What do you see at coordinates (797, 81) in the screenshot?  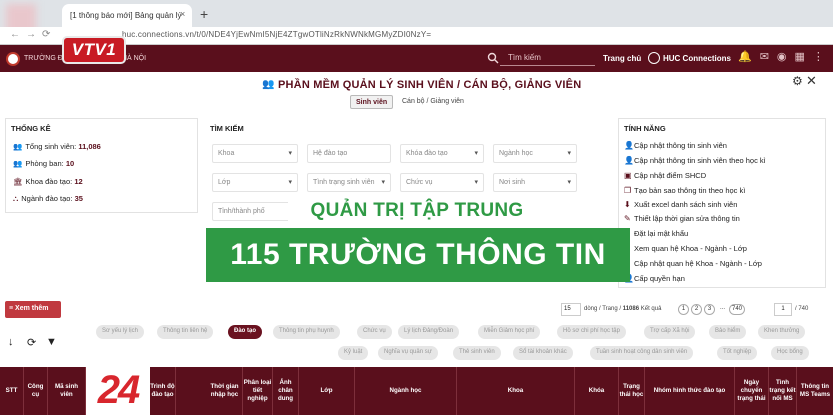 I see `gear-icon: ⚙` at bounding box center [797, 81].